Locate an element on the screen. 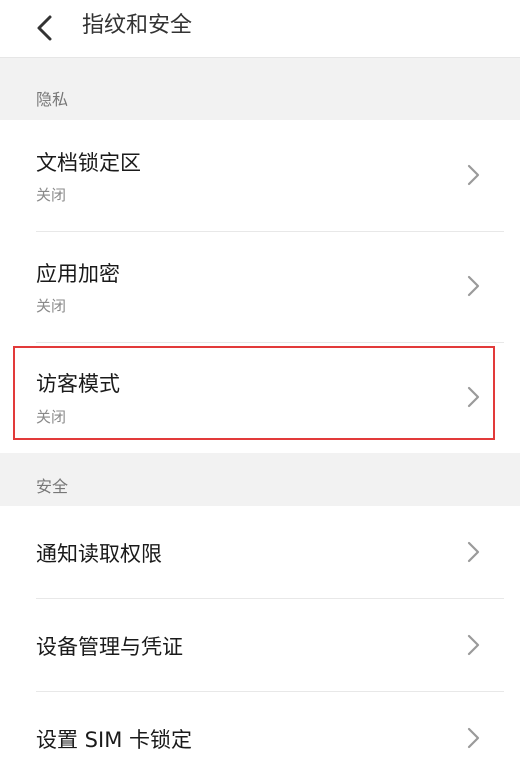 This screenshot has width=520, height=764. row-title: 文档锁定区 is located at coordinates (88, 163).